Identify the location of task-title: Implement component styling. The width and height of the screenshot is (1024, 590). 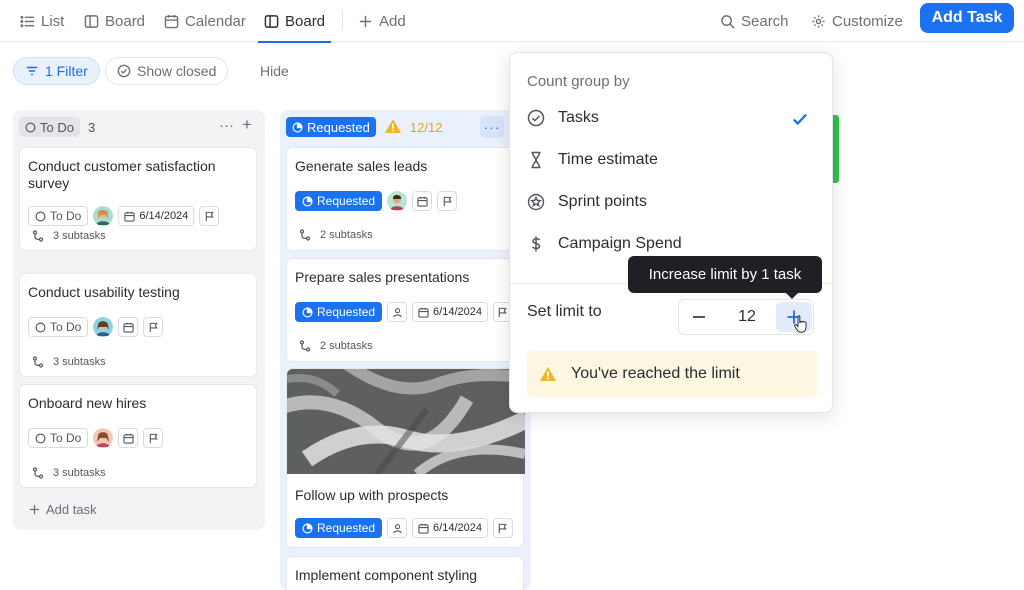
(386, 575).